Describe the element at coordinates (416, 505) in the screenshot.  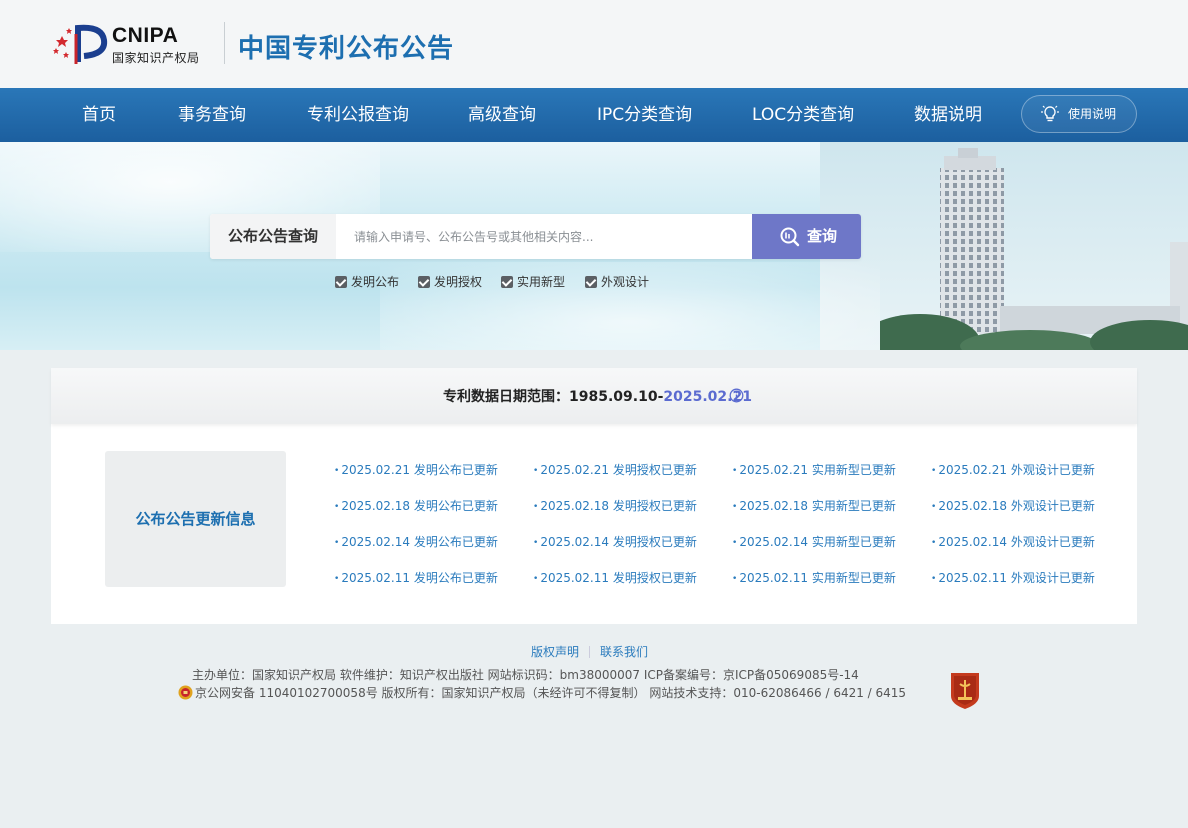
I see `update-link: 2025.02.18 发明公布已更新` at that location.